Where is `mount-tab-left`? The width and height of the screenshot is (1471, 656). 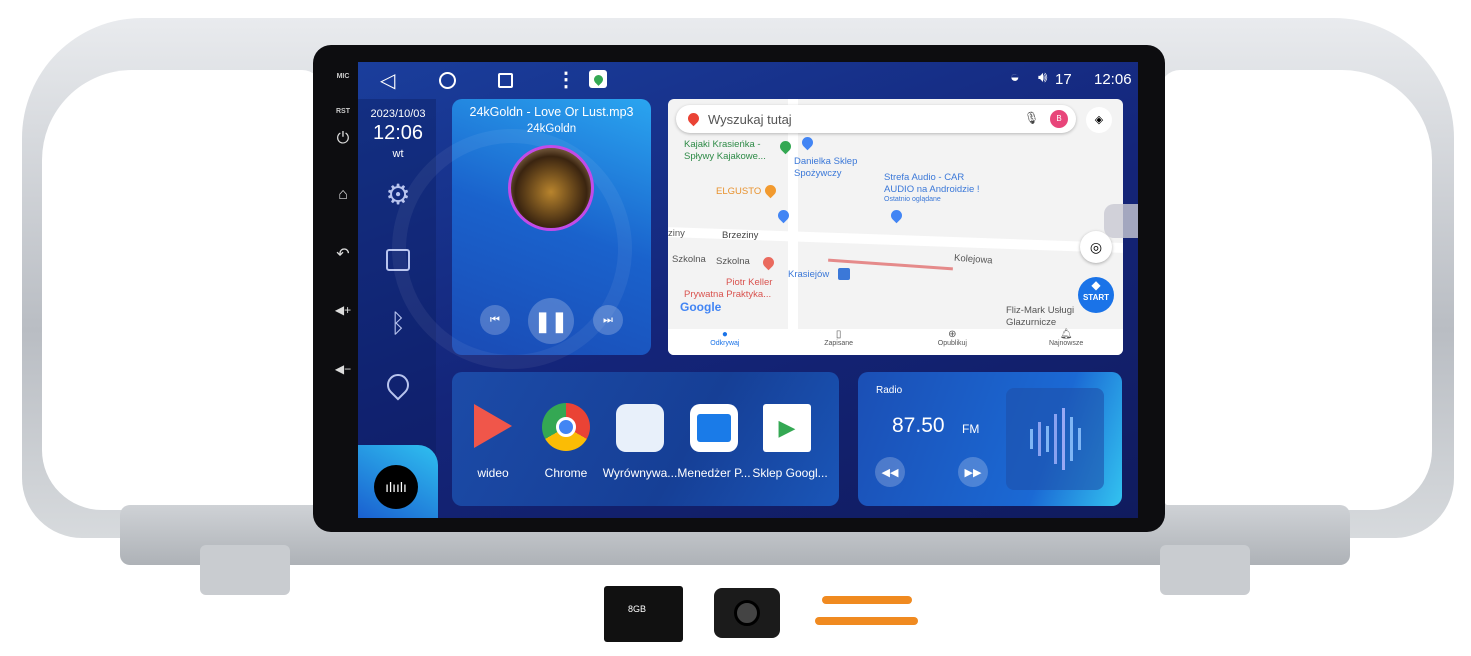
mount-tab-left is located at coordinates (245, 570).